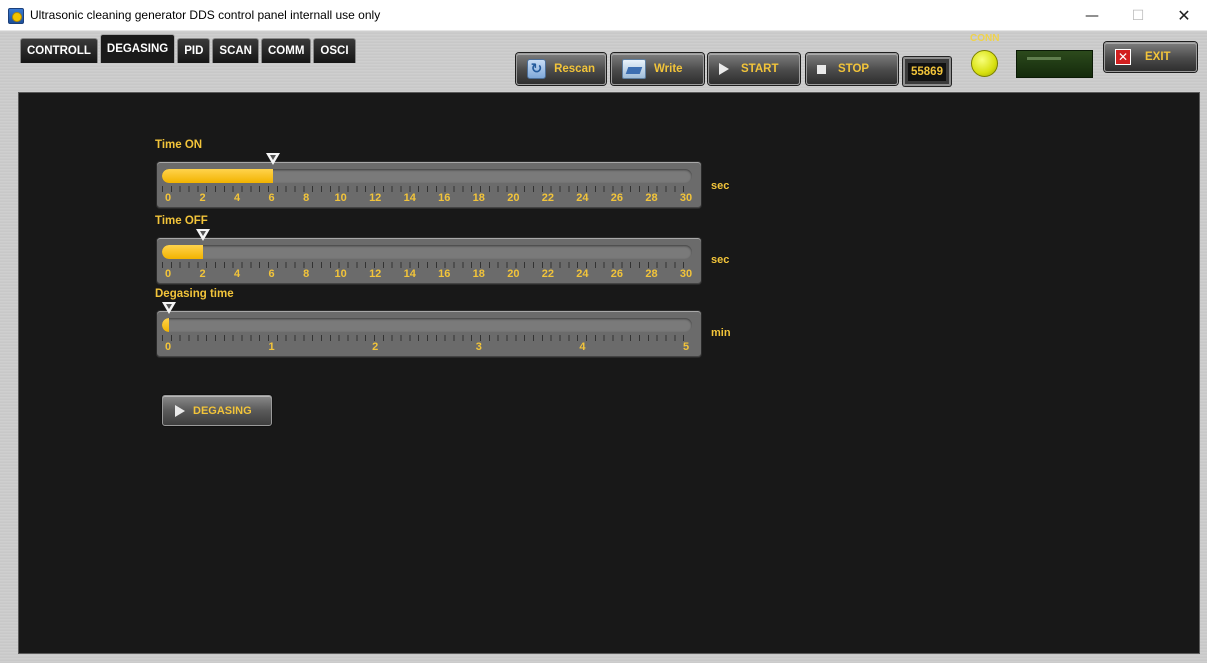  What do you see at coordinates (760, 69) in the screenshot?
I see `start-label: START` at bounding box center [760, 69].